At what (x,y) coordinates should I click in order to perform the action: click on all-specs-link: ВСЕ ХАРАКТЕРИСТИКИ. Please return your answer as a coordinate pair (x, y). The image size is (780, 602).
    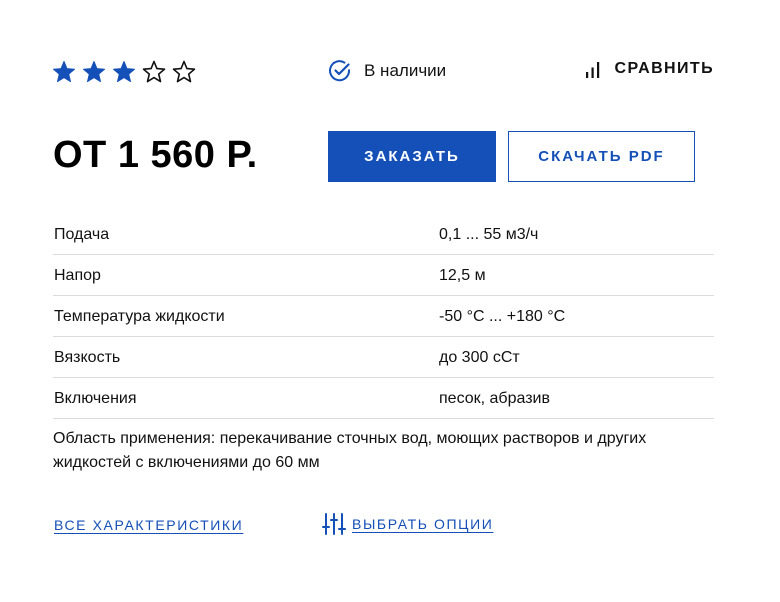
    Looking at the image, I should click on (148, 525).